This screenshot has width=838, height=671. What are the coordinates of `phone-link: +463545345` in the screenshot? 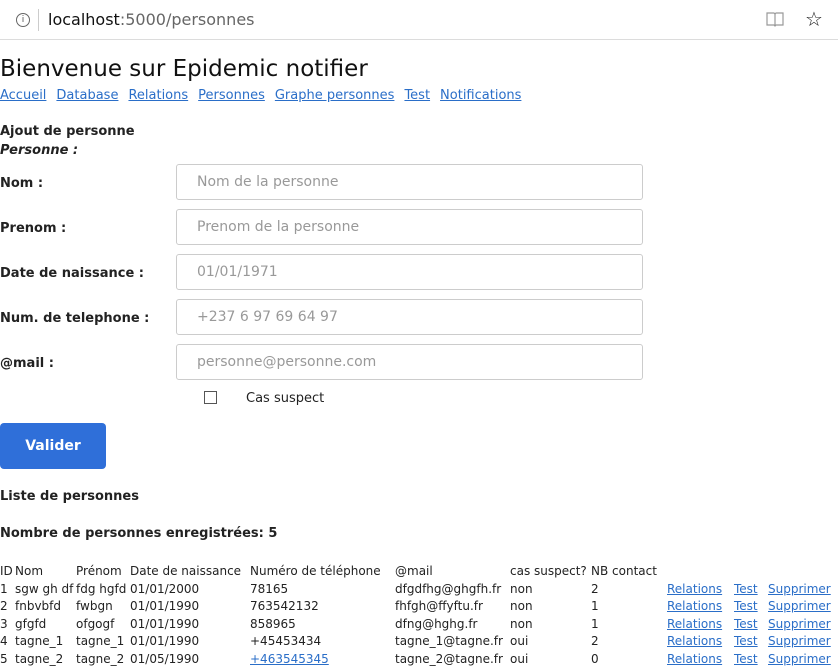 It's located at (289, 659).